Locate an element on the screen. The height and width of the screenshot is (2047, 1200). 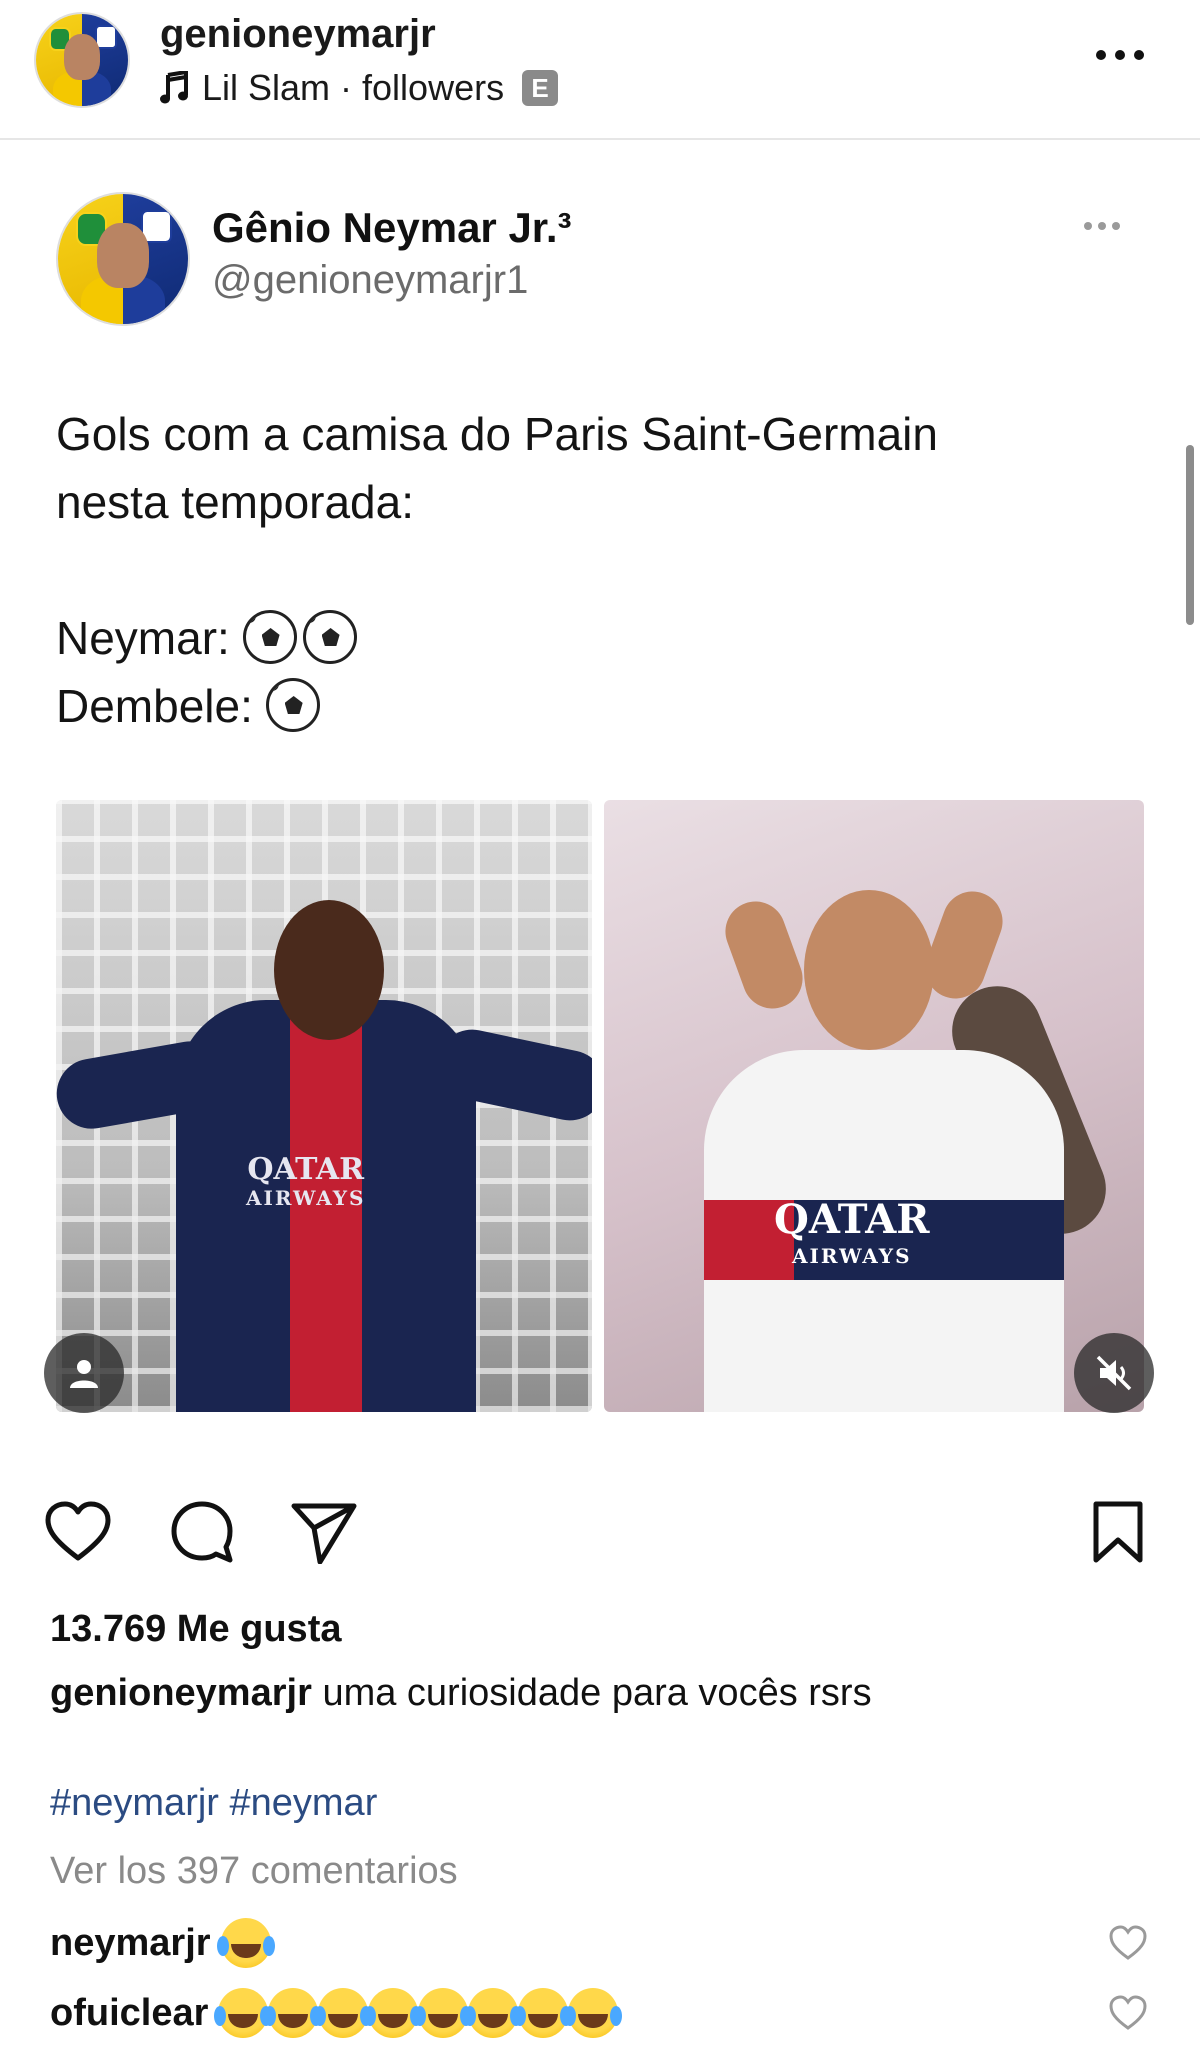
post-header: genioneymarjr Lil Slam · followers E is located at coordinates (600, 70).